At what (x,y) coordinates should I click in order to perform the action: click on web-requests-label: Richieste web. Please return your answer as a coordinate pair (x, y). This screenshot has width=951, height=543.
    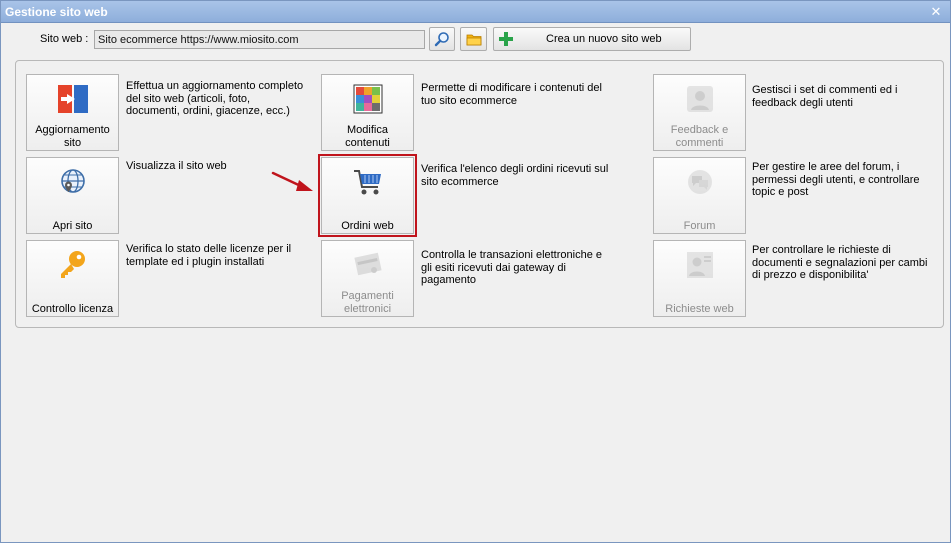
    Looking at the image, I should click on (699, 309).